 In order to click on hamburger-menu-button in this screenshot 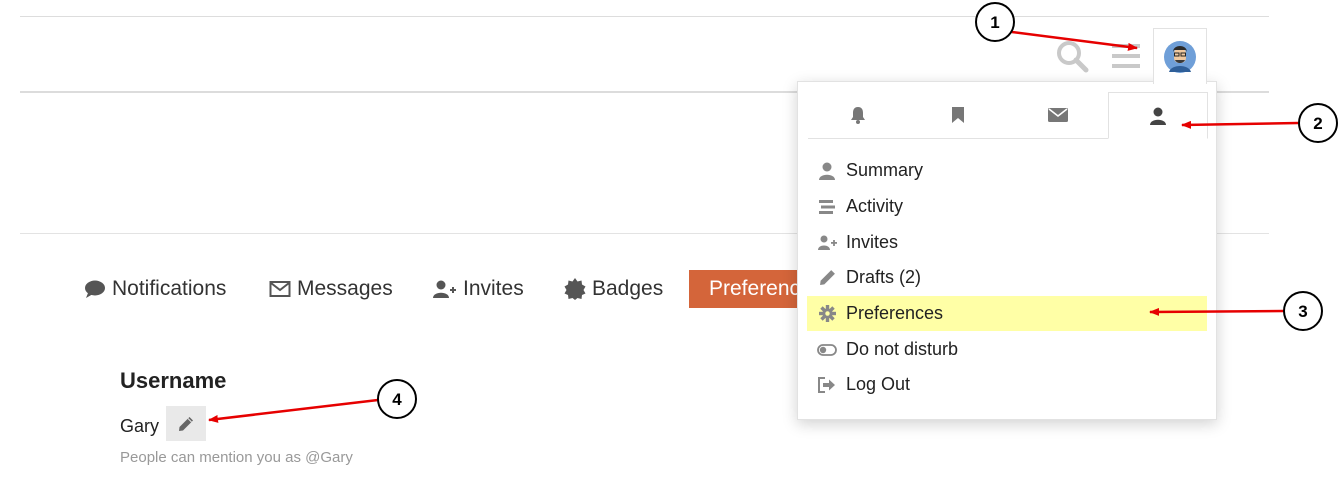, I will do `click(1126, 56)`.